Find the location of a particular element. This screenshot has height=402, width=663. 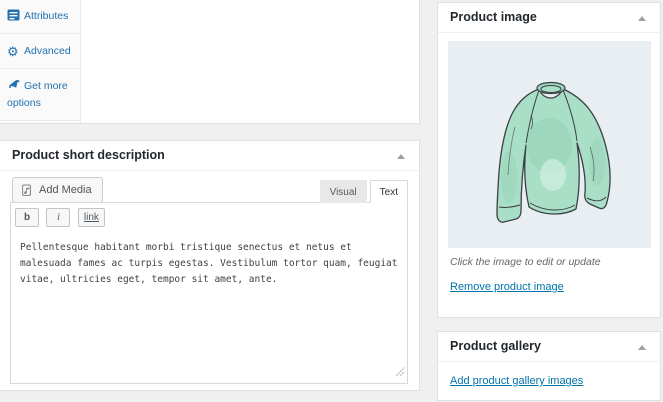

editor-mode-tabs: Visual Text is located at coordinates (363, 191).